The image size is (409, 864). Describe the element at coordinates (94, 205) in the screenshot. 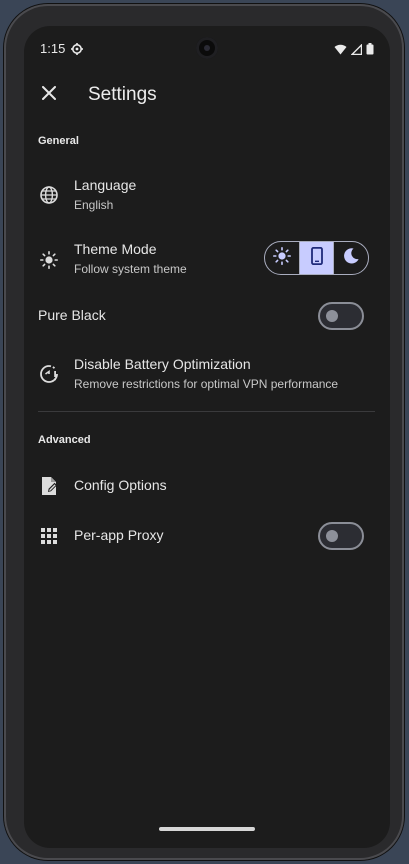

I see `language-value: English` at that location.